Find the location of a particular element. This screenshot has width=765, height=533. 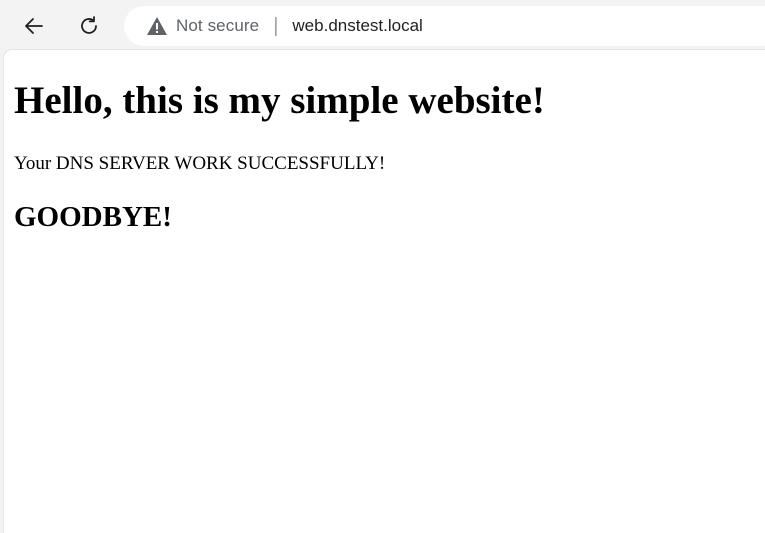

reload-icon is located at coordinates (89, 26).